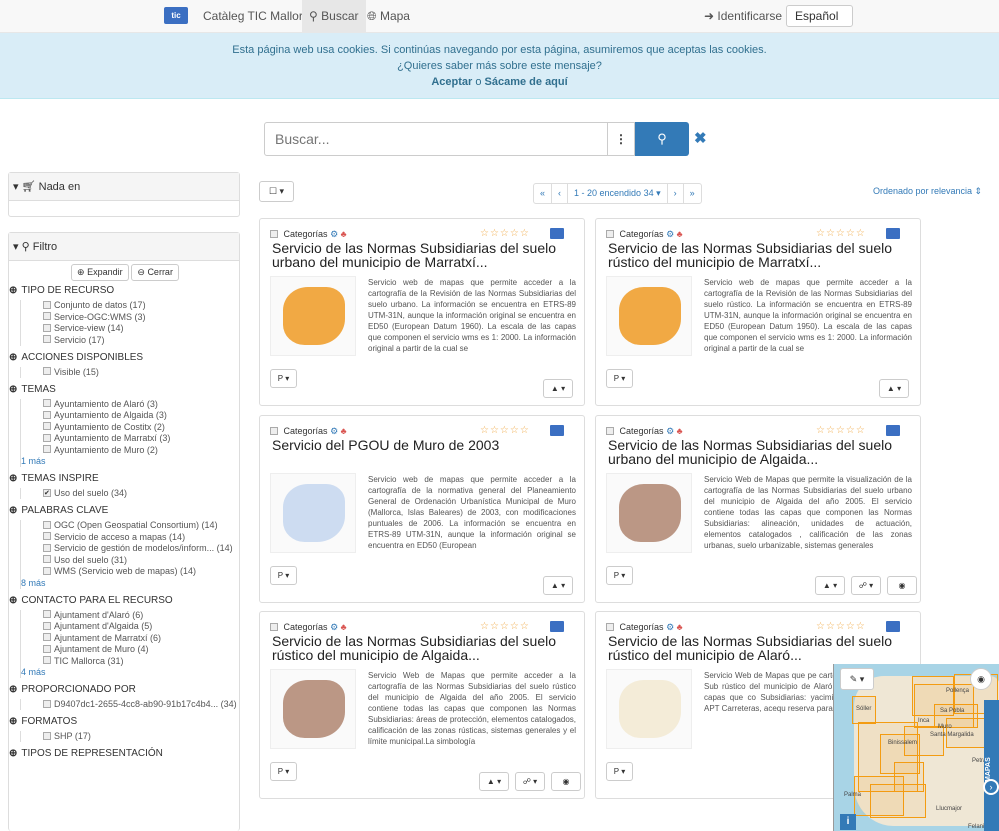 The image size is (999, 831). I want to click on card-title: Servicio del PGOU de Muro de 2003, so click(427, 445).